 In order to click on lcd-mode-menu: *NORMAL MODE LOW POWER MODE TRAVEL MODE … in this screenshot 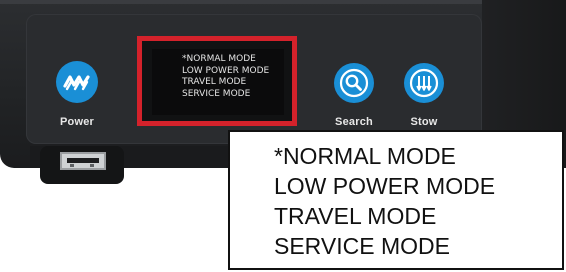, I will do `click(225, 77)`.